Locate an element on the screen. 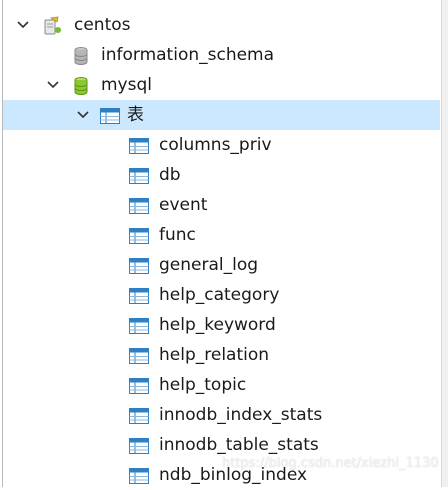 The image size is (448, 490). table-label: event is located at coordinates (183, 205).